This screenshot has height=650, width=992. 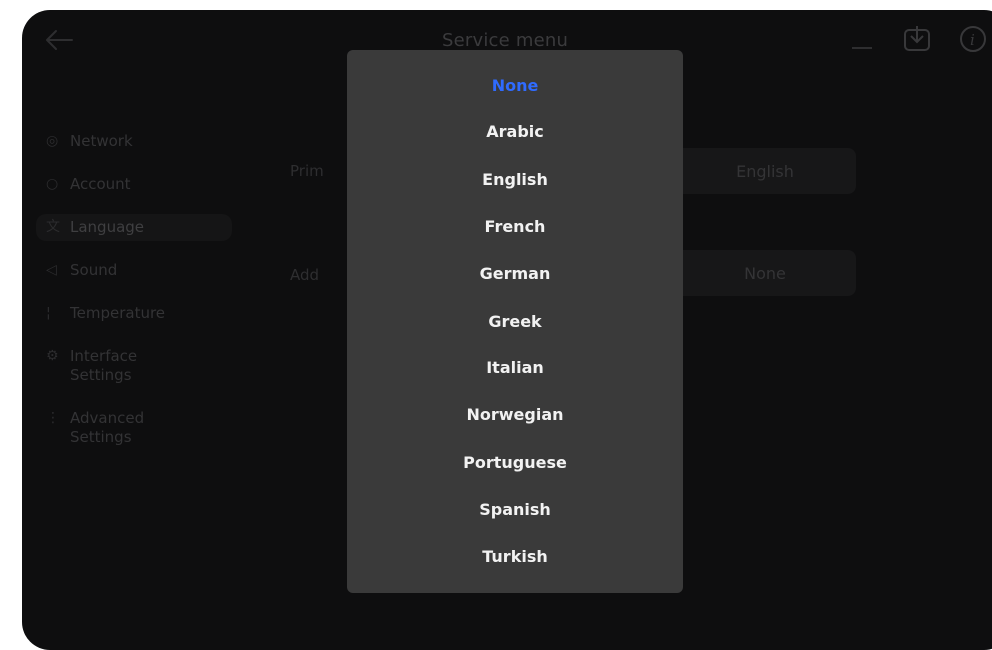 I want to click on sidebar-item-advanced-settings: ⋮ Advanced Settings, so click(x=134, y=428).